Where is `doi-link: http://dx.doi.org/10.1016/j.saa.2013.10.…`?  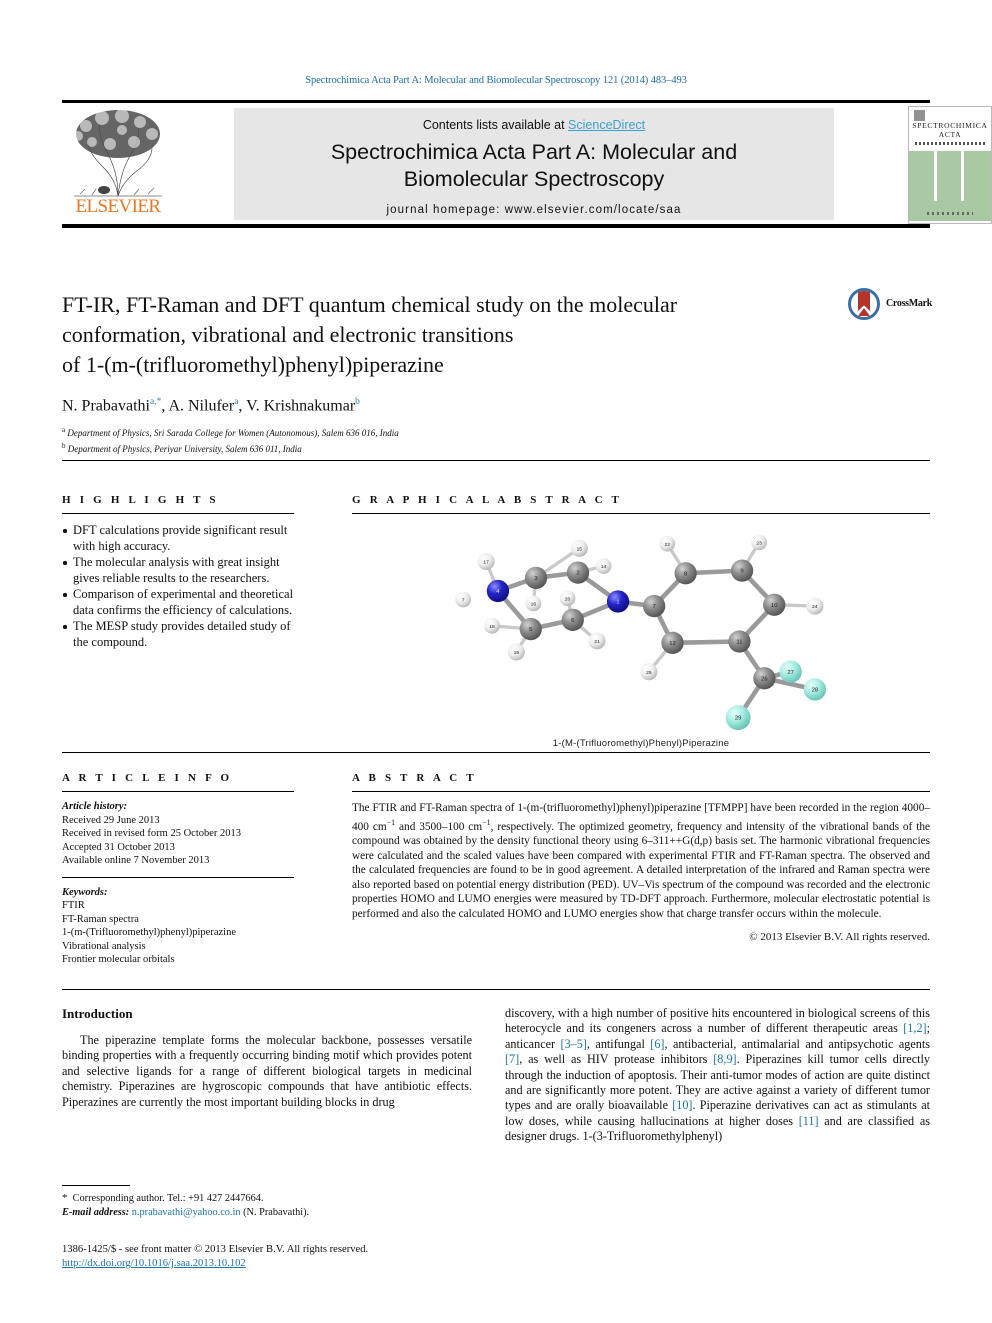
doi-link: http://dx.doi.org/10.1016/j.saa.2013.10.… is located at coordinates (154, 1263).